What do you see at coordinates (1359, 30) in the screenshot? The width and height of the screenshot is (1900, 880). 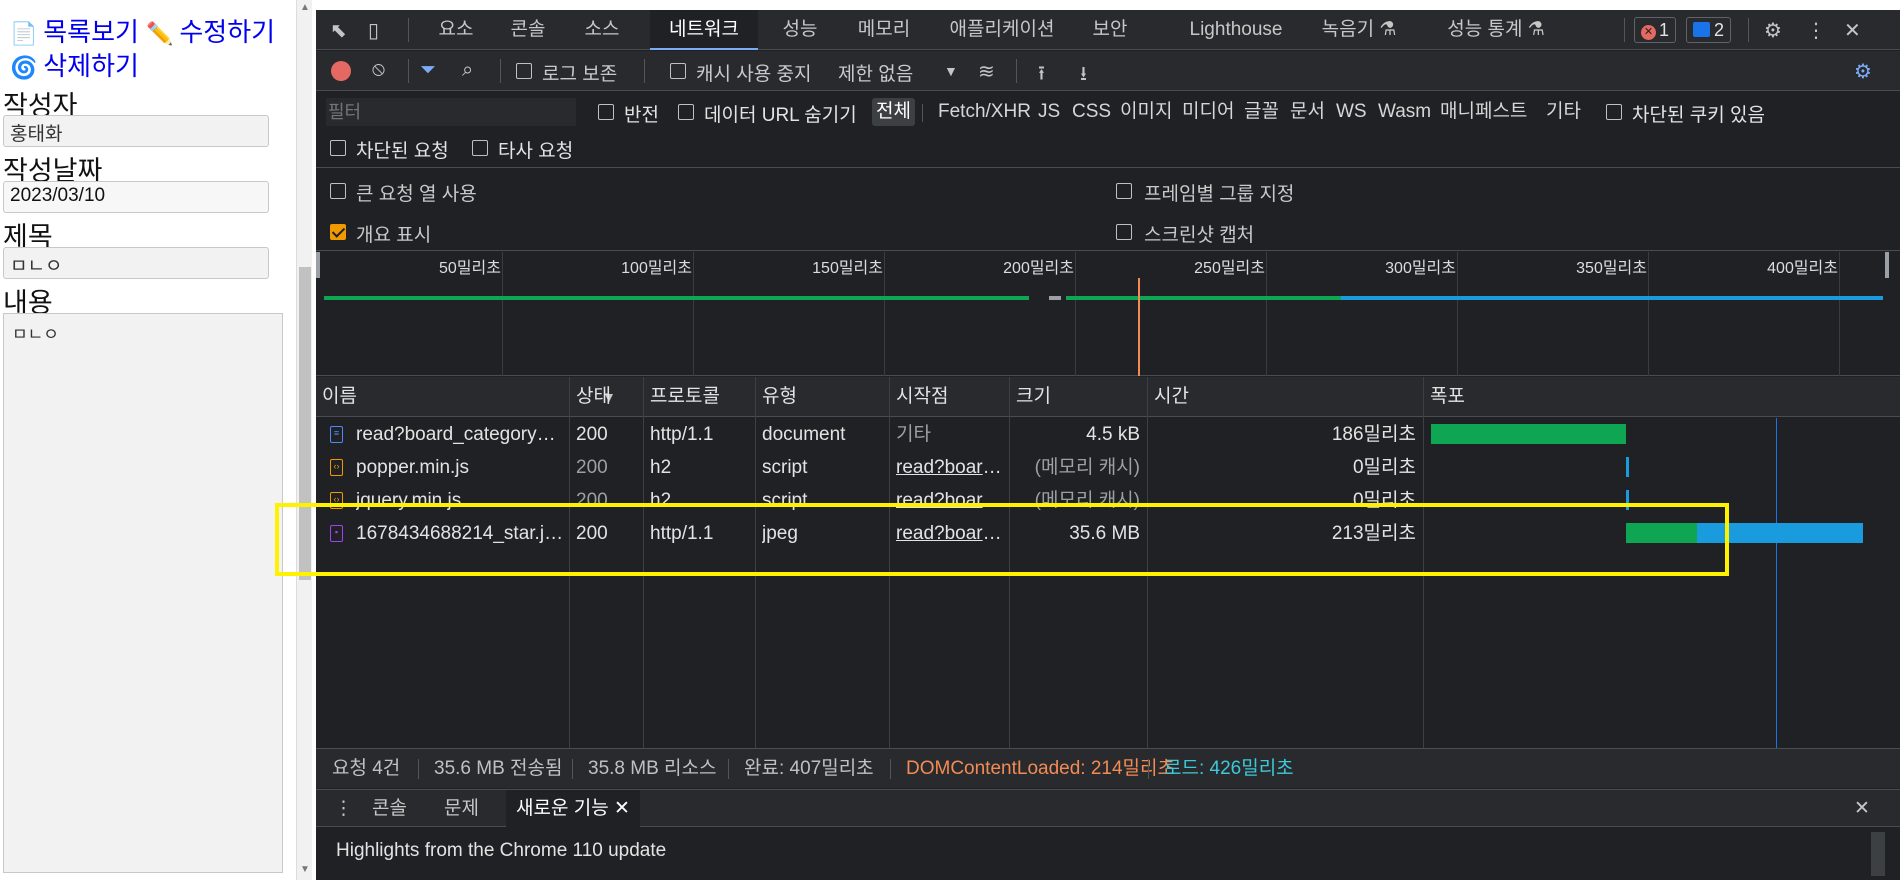 I see `tab-recorder: 녹음기 ⚗` at bounding box center [1359, 30].